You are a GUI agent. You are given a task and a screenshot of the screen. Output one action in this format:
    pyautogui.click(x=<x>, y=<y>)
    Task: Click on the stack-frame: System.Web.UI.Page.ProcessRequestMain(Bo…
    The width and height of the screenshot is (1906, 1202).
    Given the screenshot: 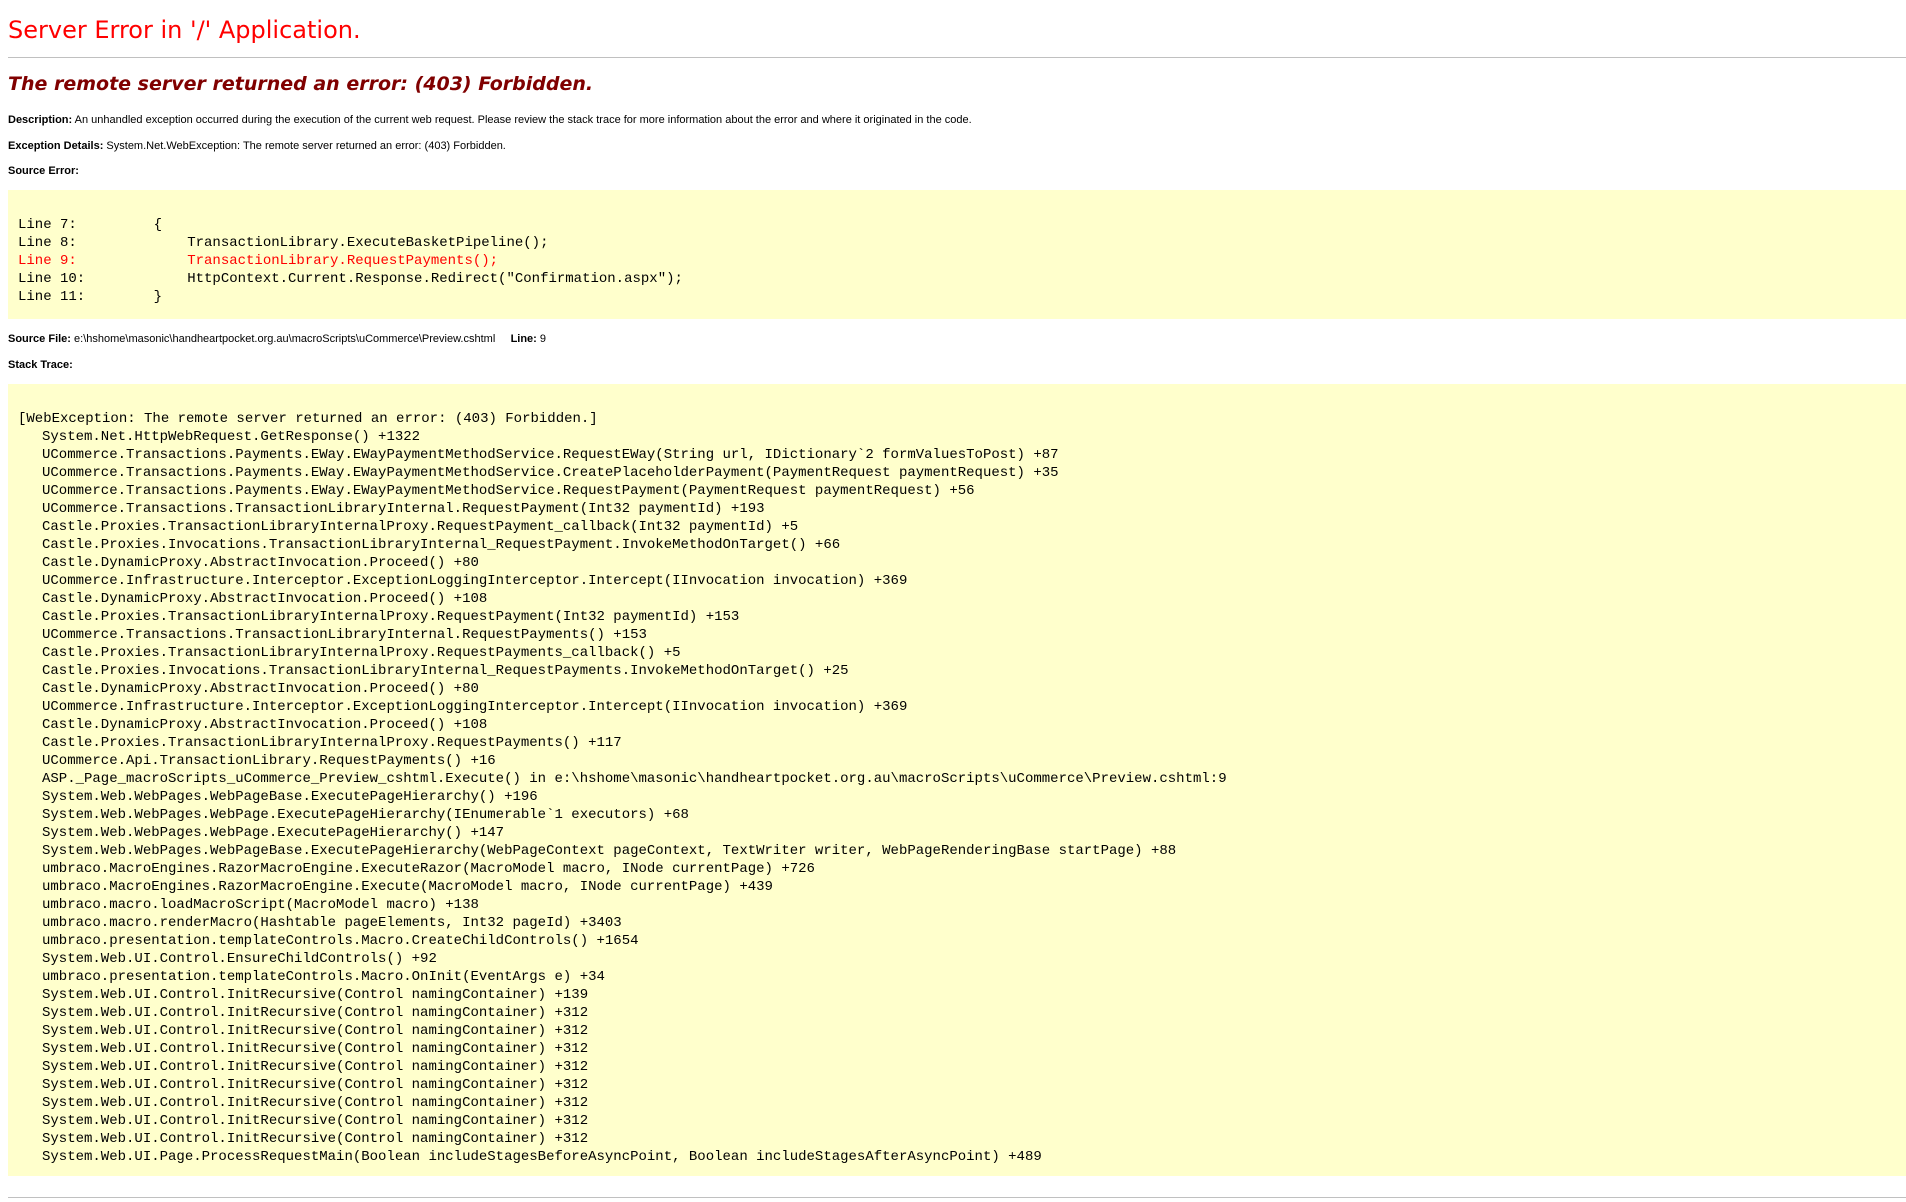 What is the action you would take?
    pyautogui.click(x=542, y=1157)
    